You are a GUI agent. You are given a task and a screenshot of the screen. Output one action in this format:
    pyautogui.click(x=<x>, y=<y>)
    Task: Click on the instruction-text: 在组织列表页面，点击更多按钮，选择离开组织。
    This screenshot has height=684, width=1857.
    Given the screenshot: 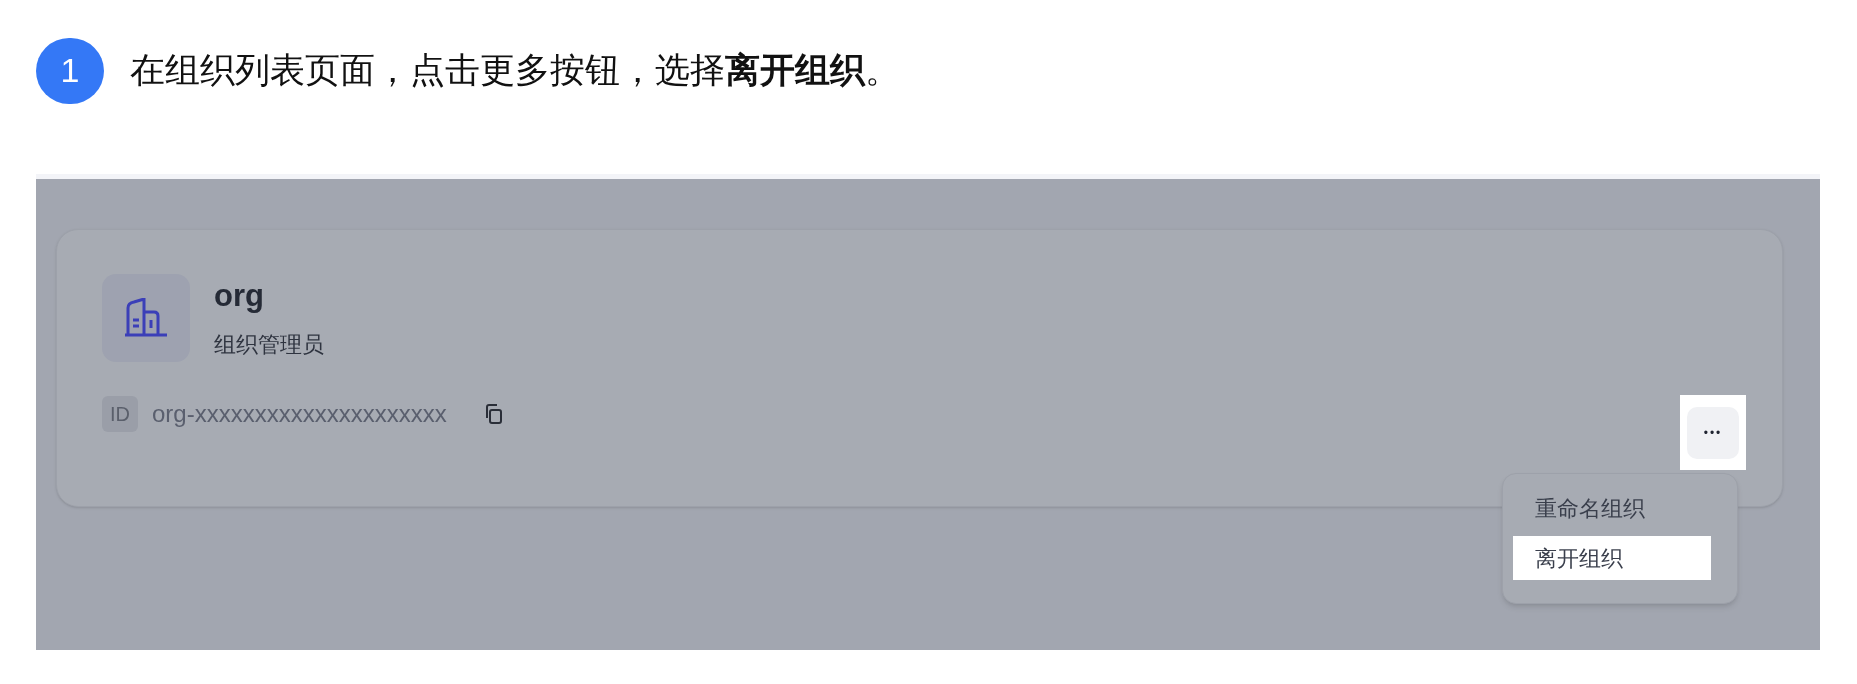 What is the action you would take?
    pyautogui.click(x=515, y=70)
    